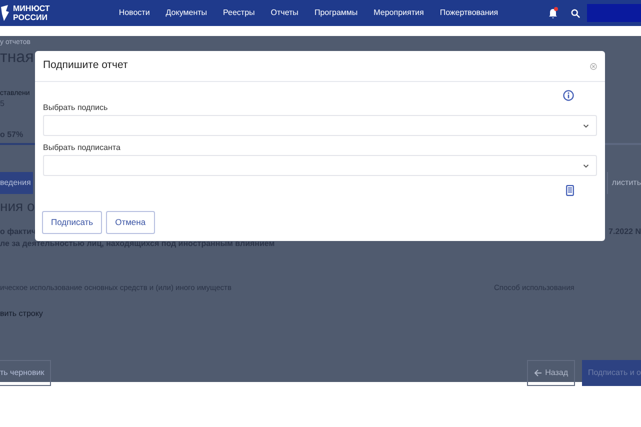 The height and width of the screenshot is (427, 641). I want to click on nav-link: Мероприятия, so click(399, 13).